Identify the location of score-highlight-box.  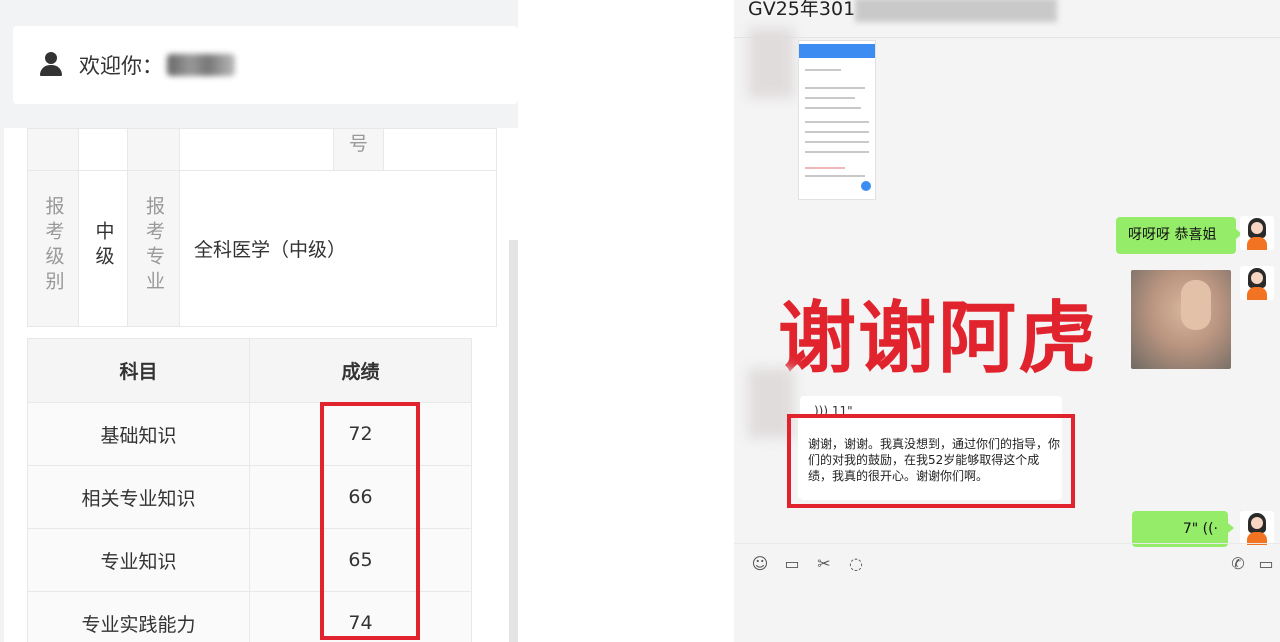
(370, 521).